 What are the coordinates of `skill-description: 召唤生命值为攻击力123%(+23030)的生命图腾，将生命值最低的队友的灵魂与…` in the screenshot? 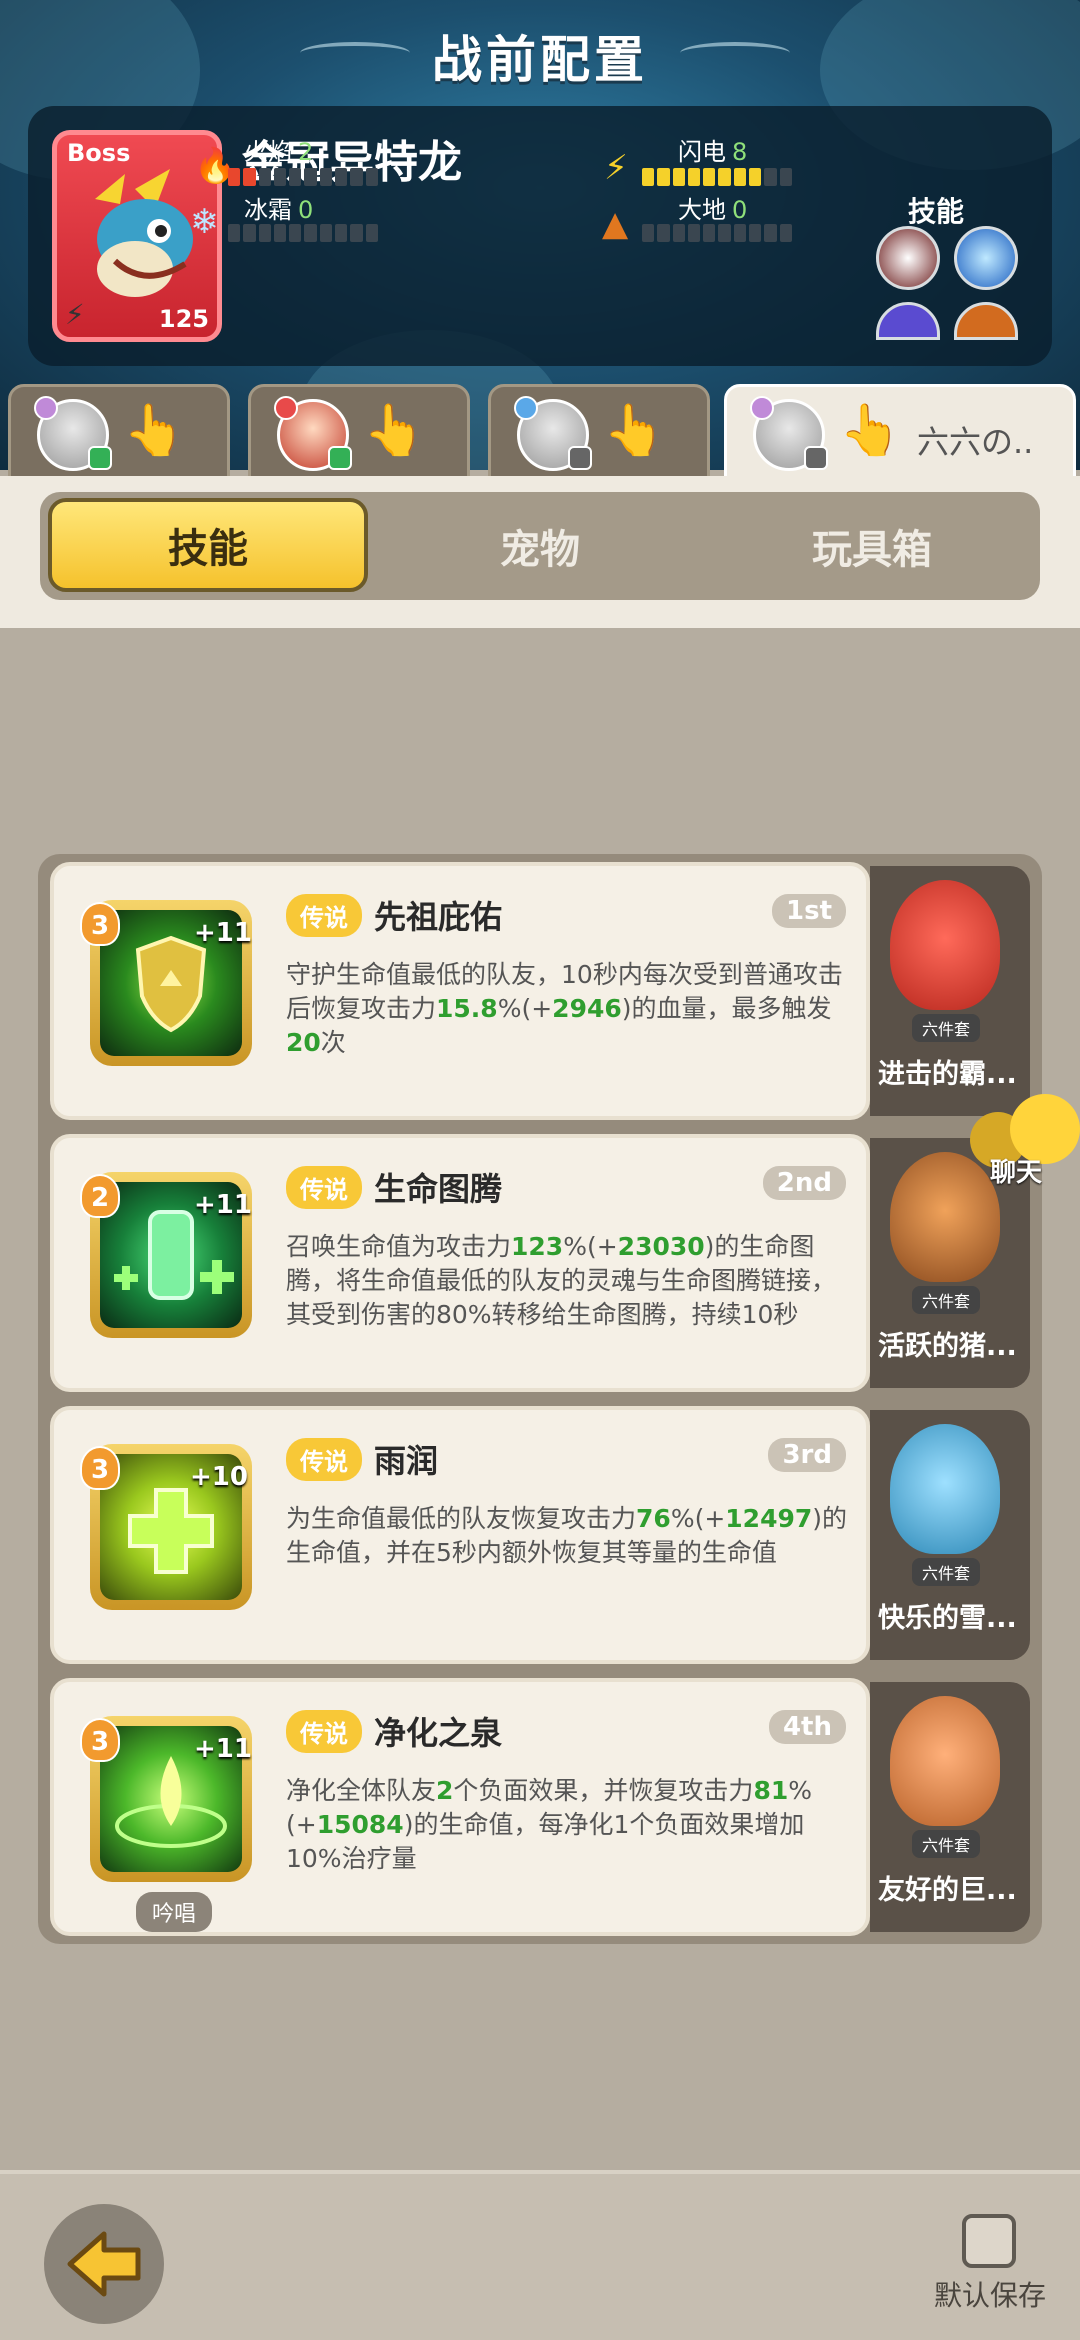 It's located at (561, 1280).